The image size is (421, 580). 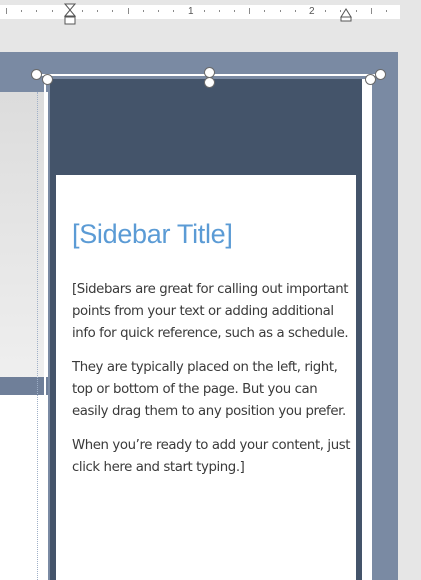 What do you see at coordinates (366, 329) in the screenshot?
I see `sidebar-right-strip` at bounding box center [366, 329].